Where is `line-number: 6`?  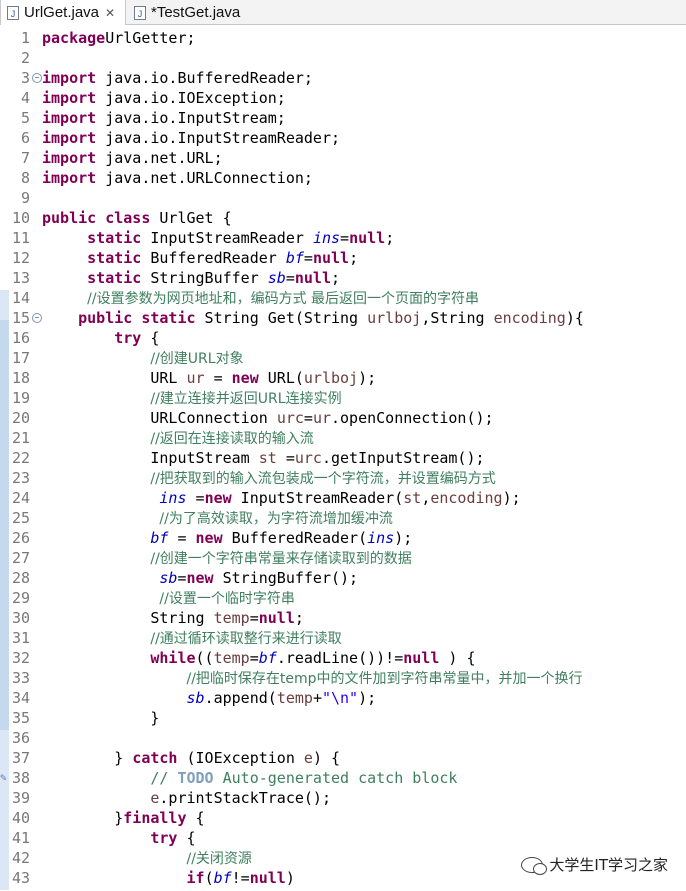 line-number: 6 is located at coordinates (25, 138).